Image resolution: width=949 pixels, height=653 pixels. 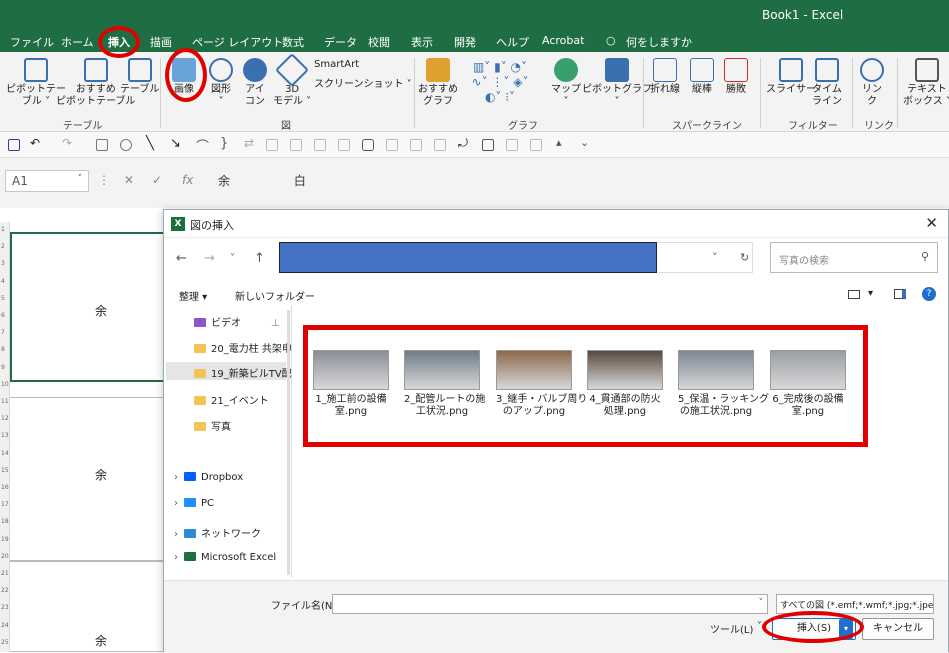 I want to click on tab-formulas: 数式, so click(x=293, y=42).